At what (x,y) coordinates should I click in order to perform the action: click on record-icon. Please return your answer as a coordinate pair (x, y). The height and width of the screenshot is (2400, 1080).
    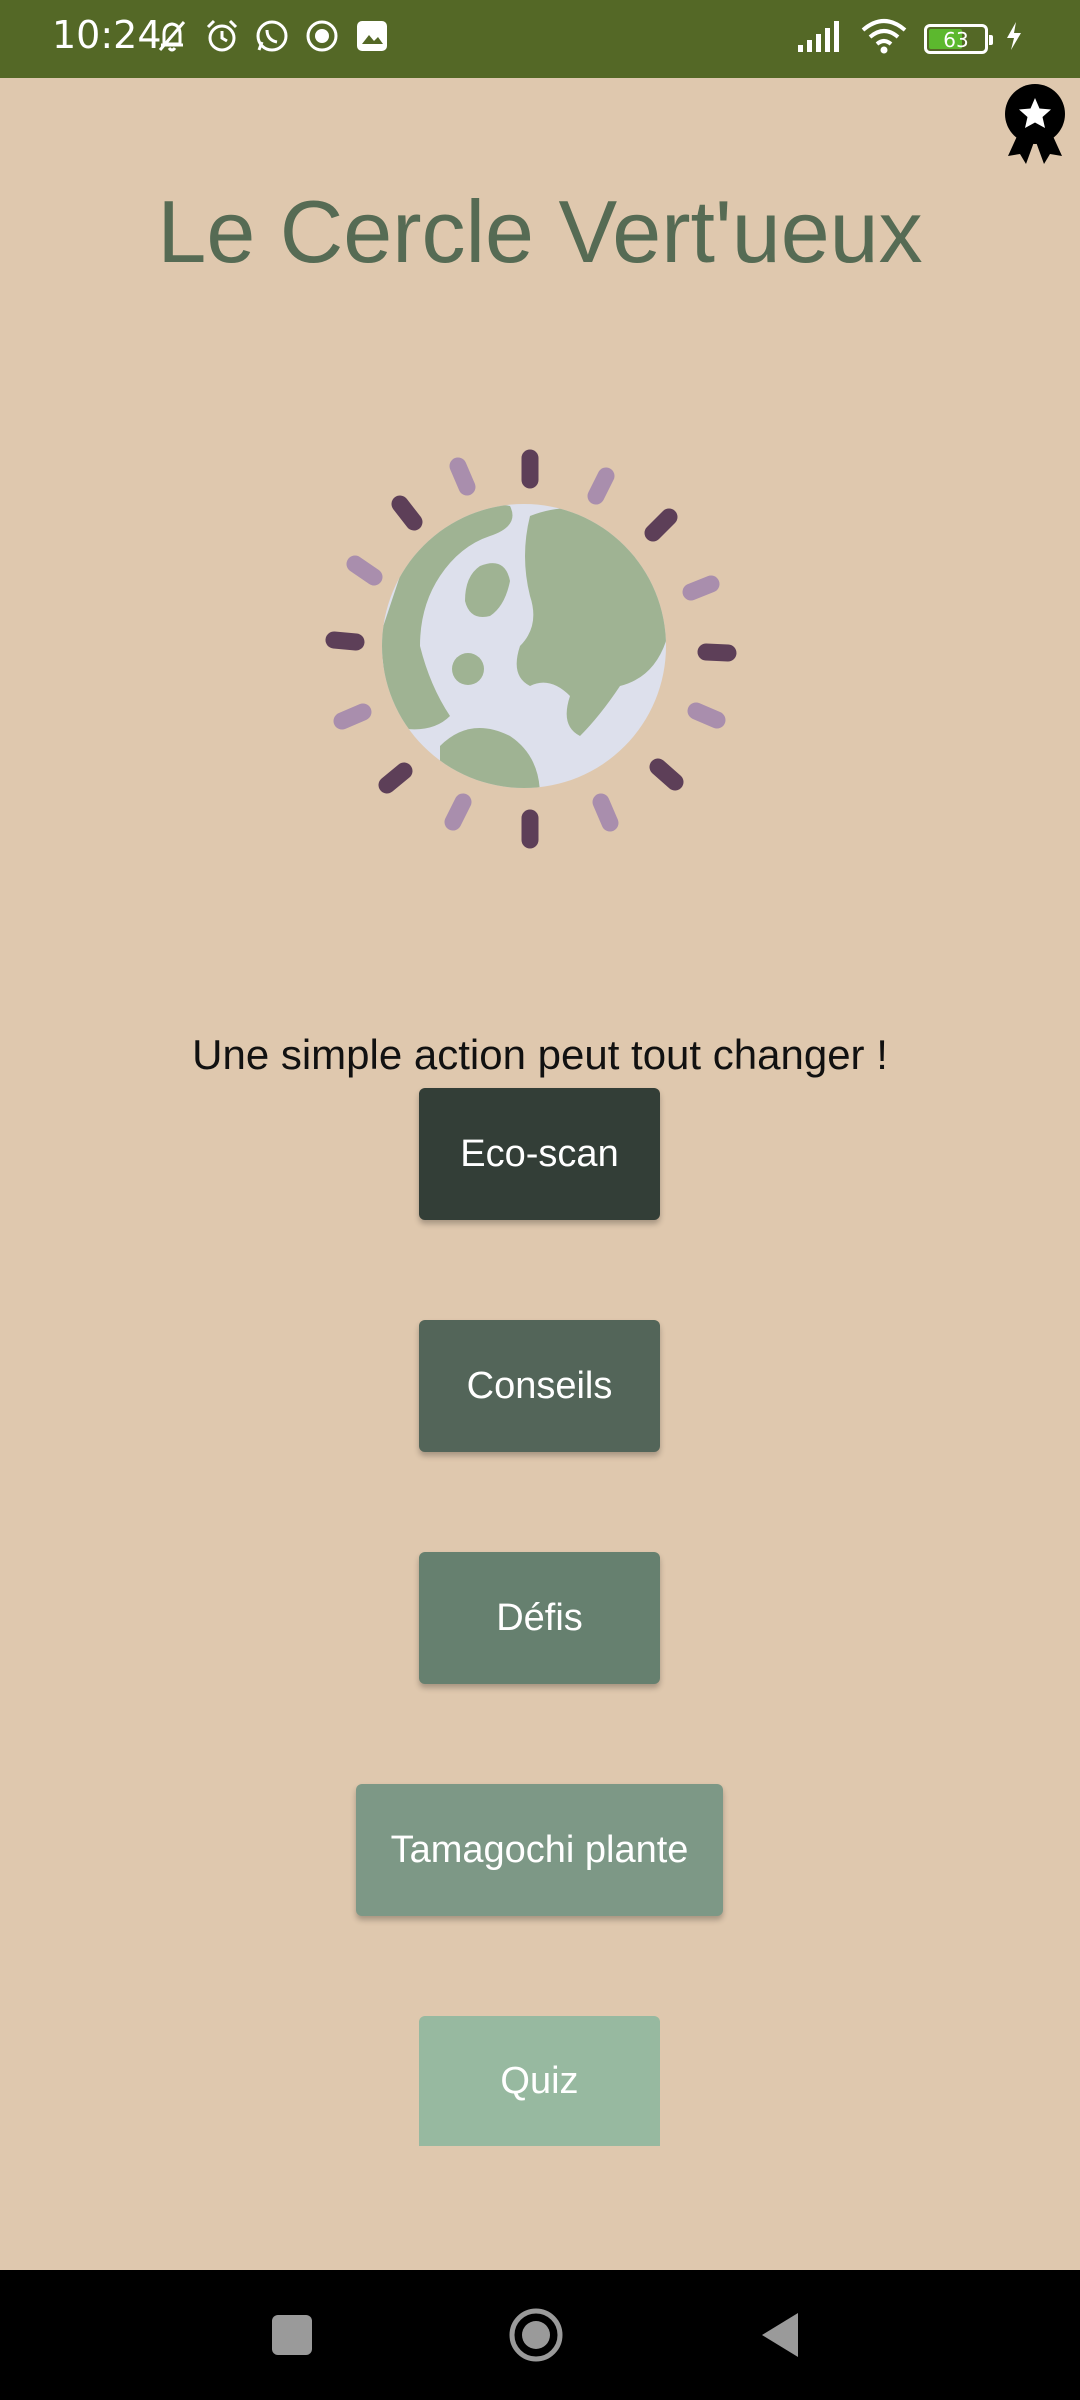
    Looking at the image, I should click on (322, 36).